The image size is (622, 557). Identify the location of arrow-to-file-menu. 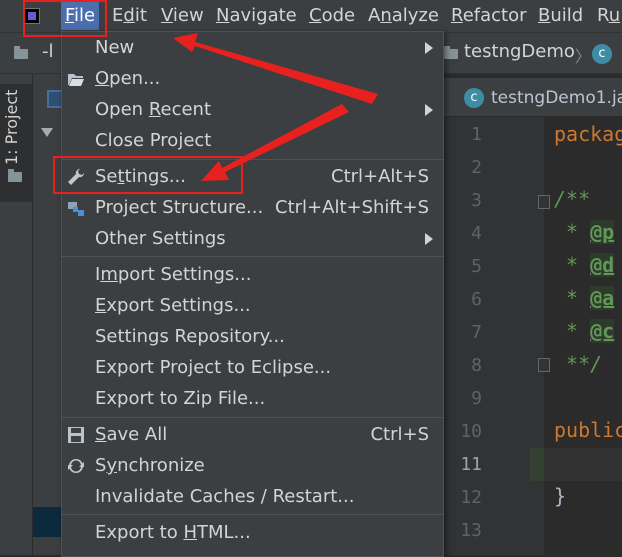
(275, 68).